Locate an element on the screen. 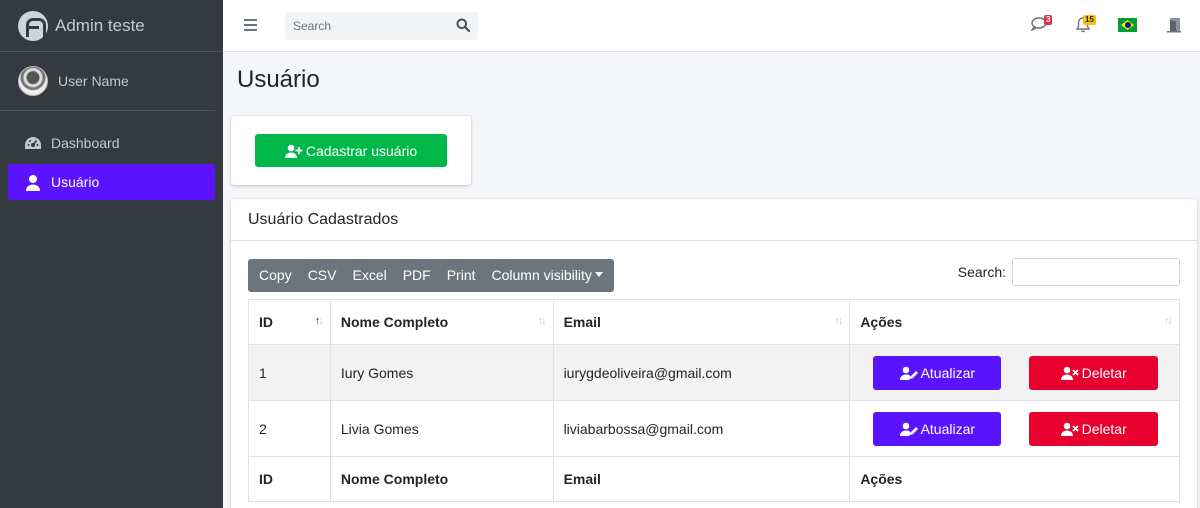 The width and height of the screenshot is (1200, 508). notifications-badge: 15 is located at coordinates (1089, 20).